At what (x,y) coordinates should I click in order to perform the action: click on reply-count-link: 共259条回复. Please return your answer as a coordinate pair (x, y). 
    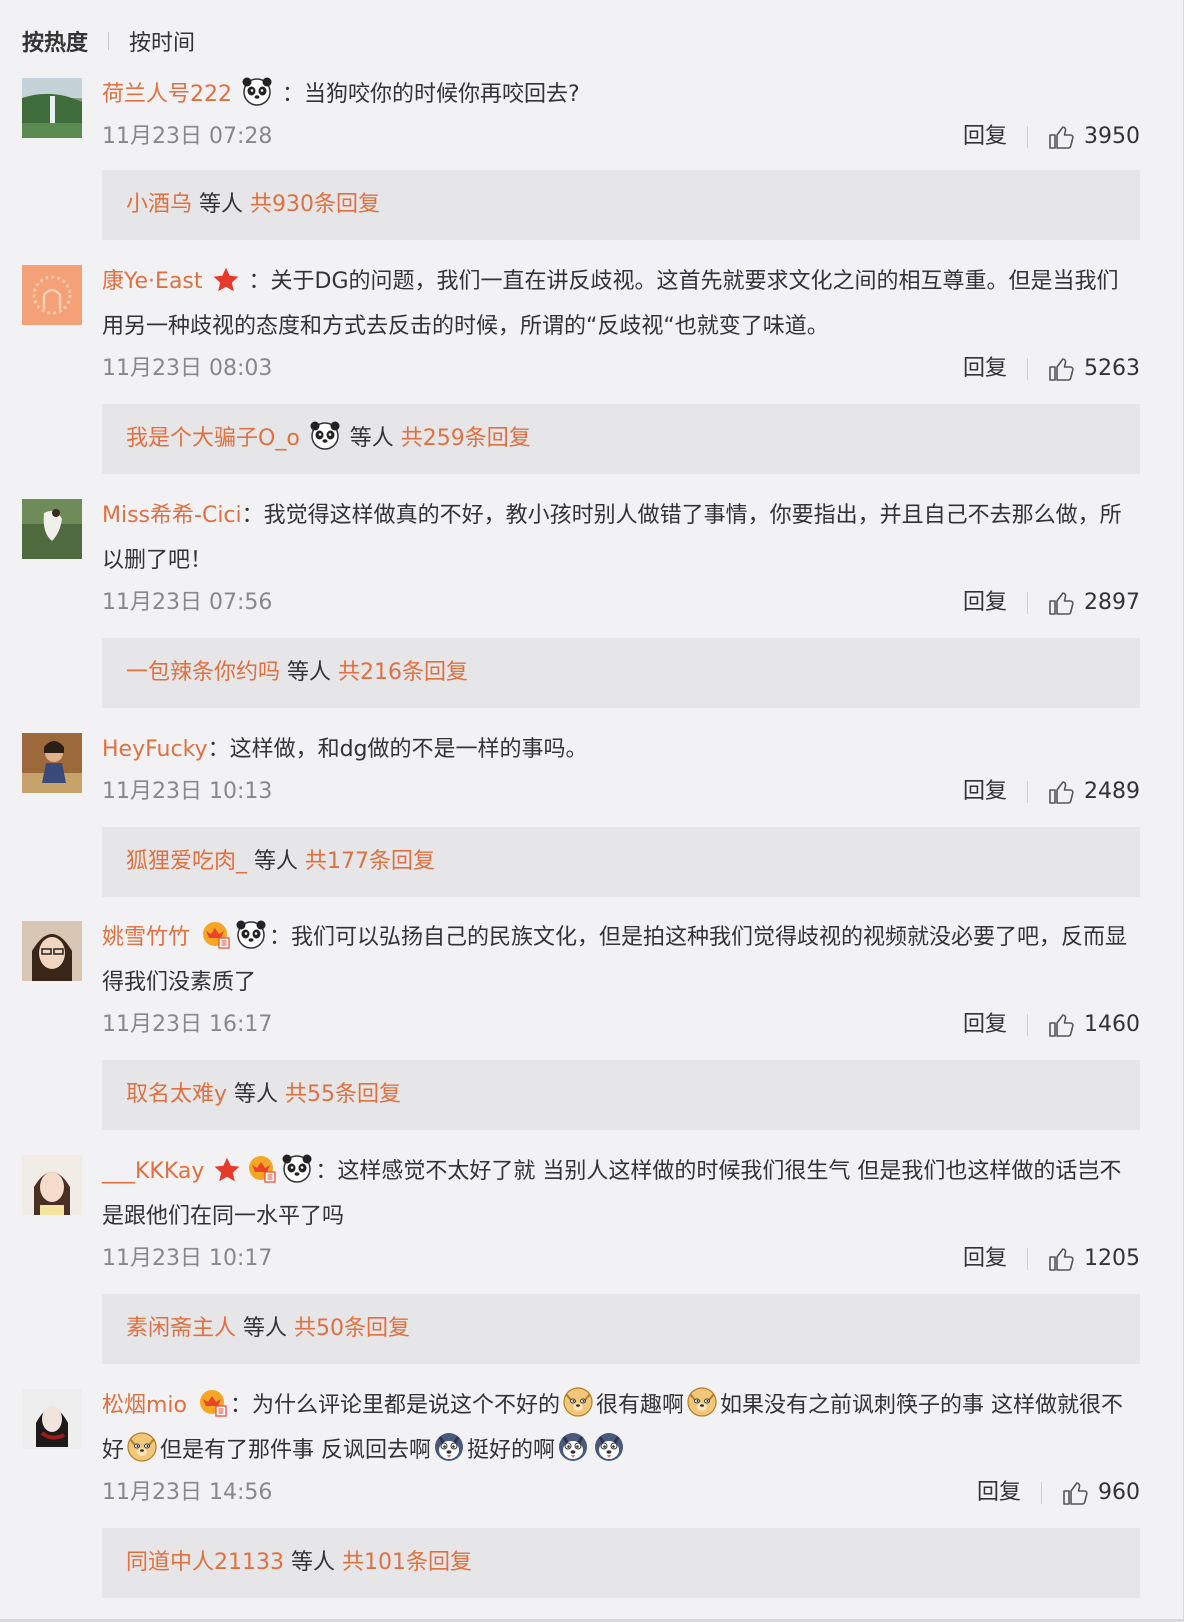
    Looking at the image, I should click on (466, 438).